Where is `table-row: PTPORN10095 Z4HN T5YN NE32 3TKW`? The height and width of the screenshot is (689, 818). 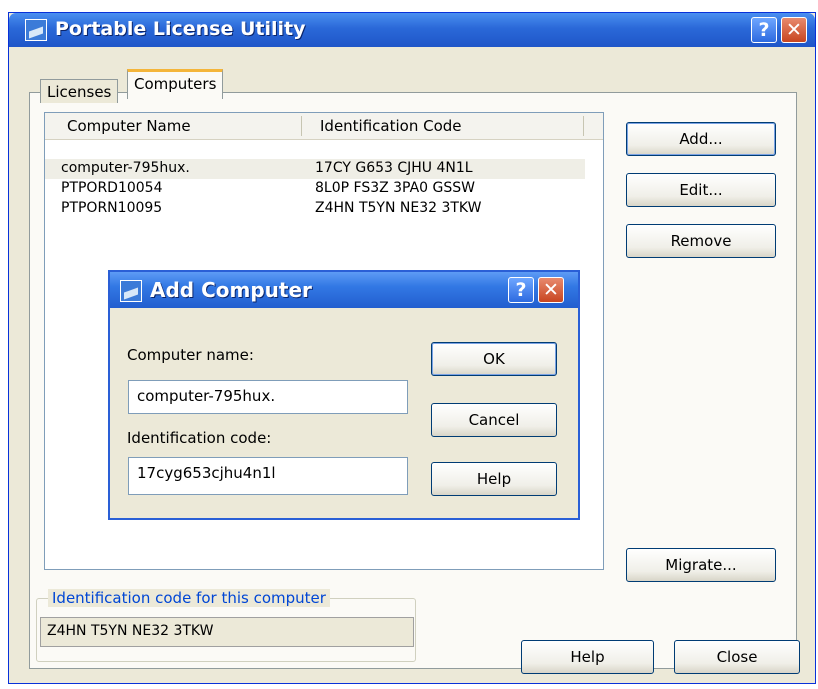
table-row: PTPORN10095 Z4HN T5YN NE32 3TKW is located at coordinates (315, 209).